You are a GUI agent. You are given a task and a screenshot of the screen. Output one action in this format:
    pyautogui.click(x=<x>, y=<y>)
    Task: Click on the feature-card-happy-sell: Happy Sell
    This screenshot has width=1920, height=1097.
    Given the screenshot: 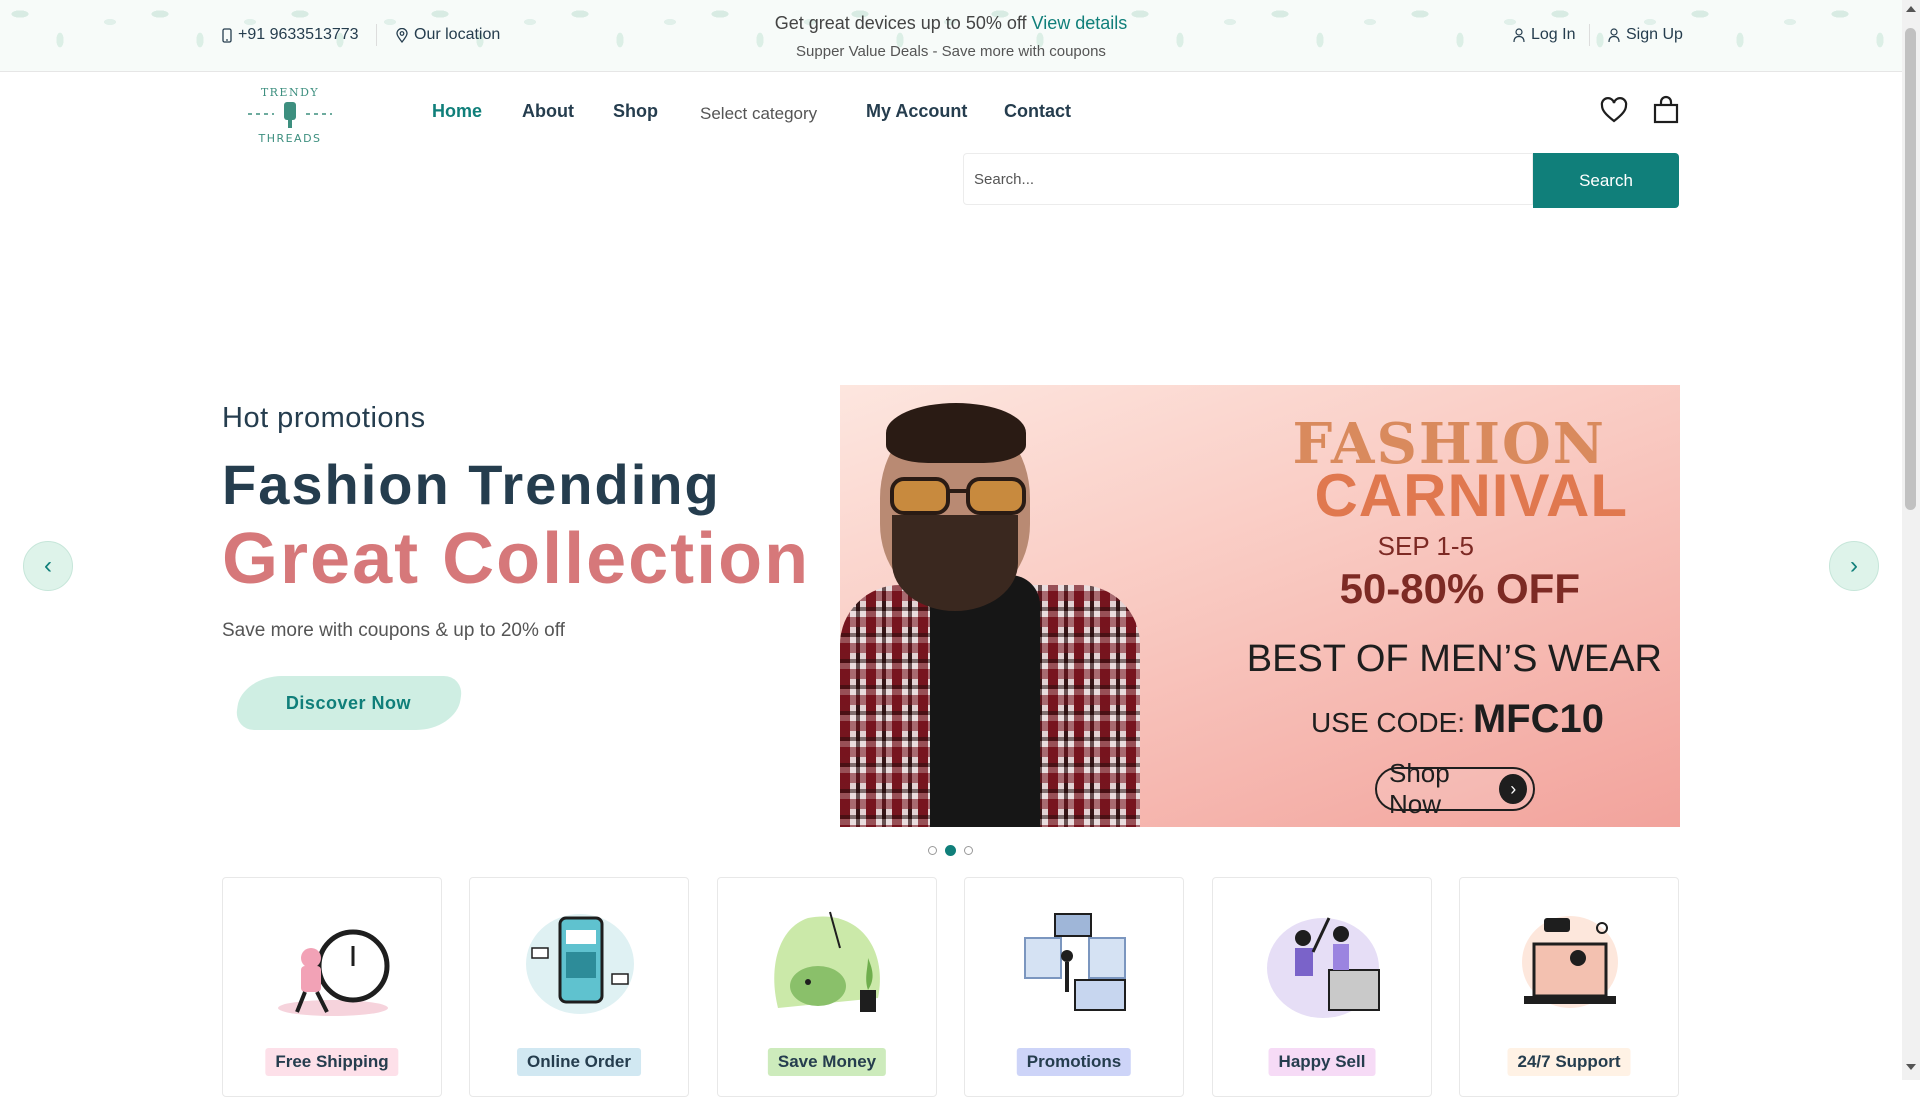 What is the action you would take?
    pyautogui.click(x=1322, y=987)
    